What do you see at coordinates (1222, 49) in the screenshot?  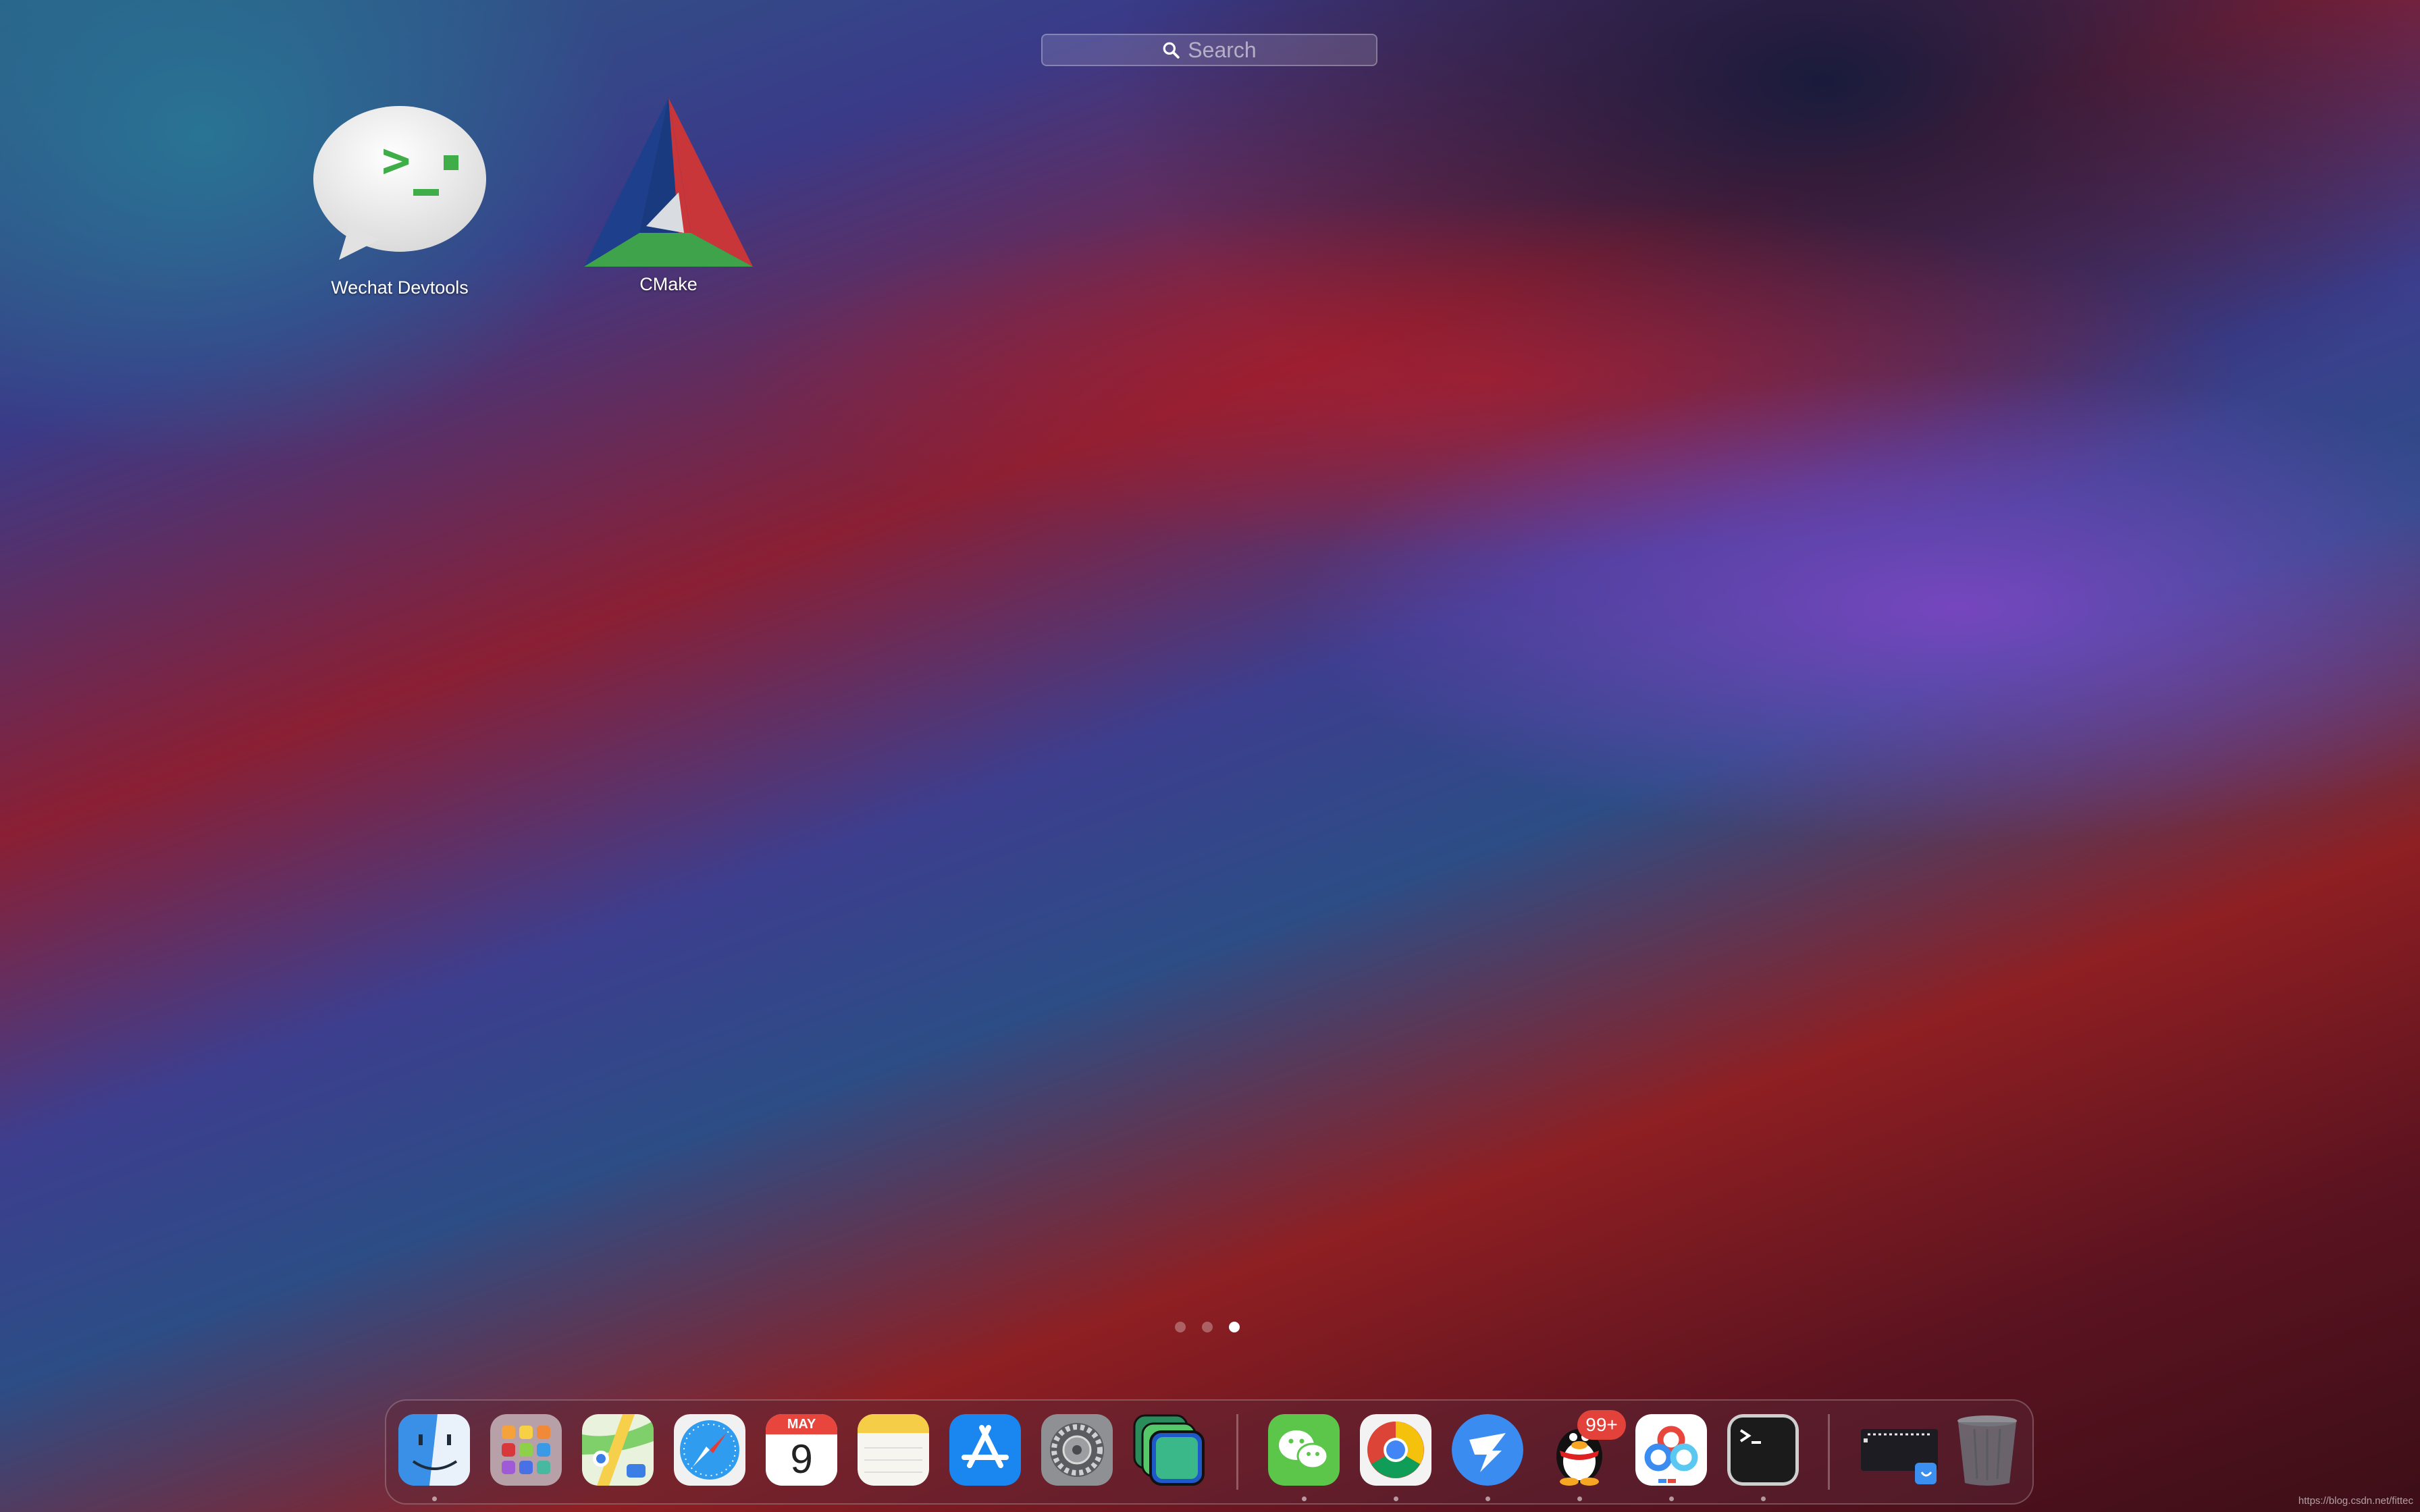 I see `search-placeholder: Search` at bounding box center [1222, 49].